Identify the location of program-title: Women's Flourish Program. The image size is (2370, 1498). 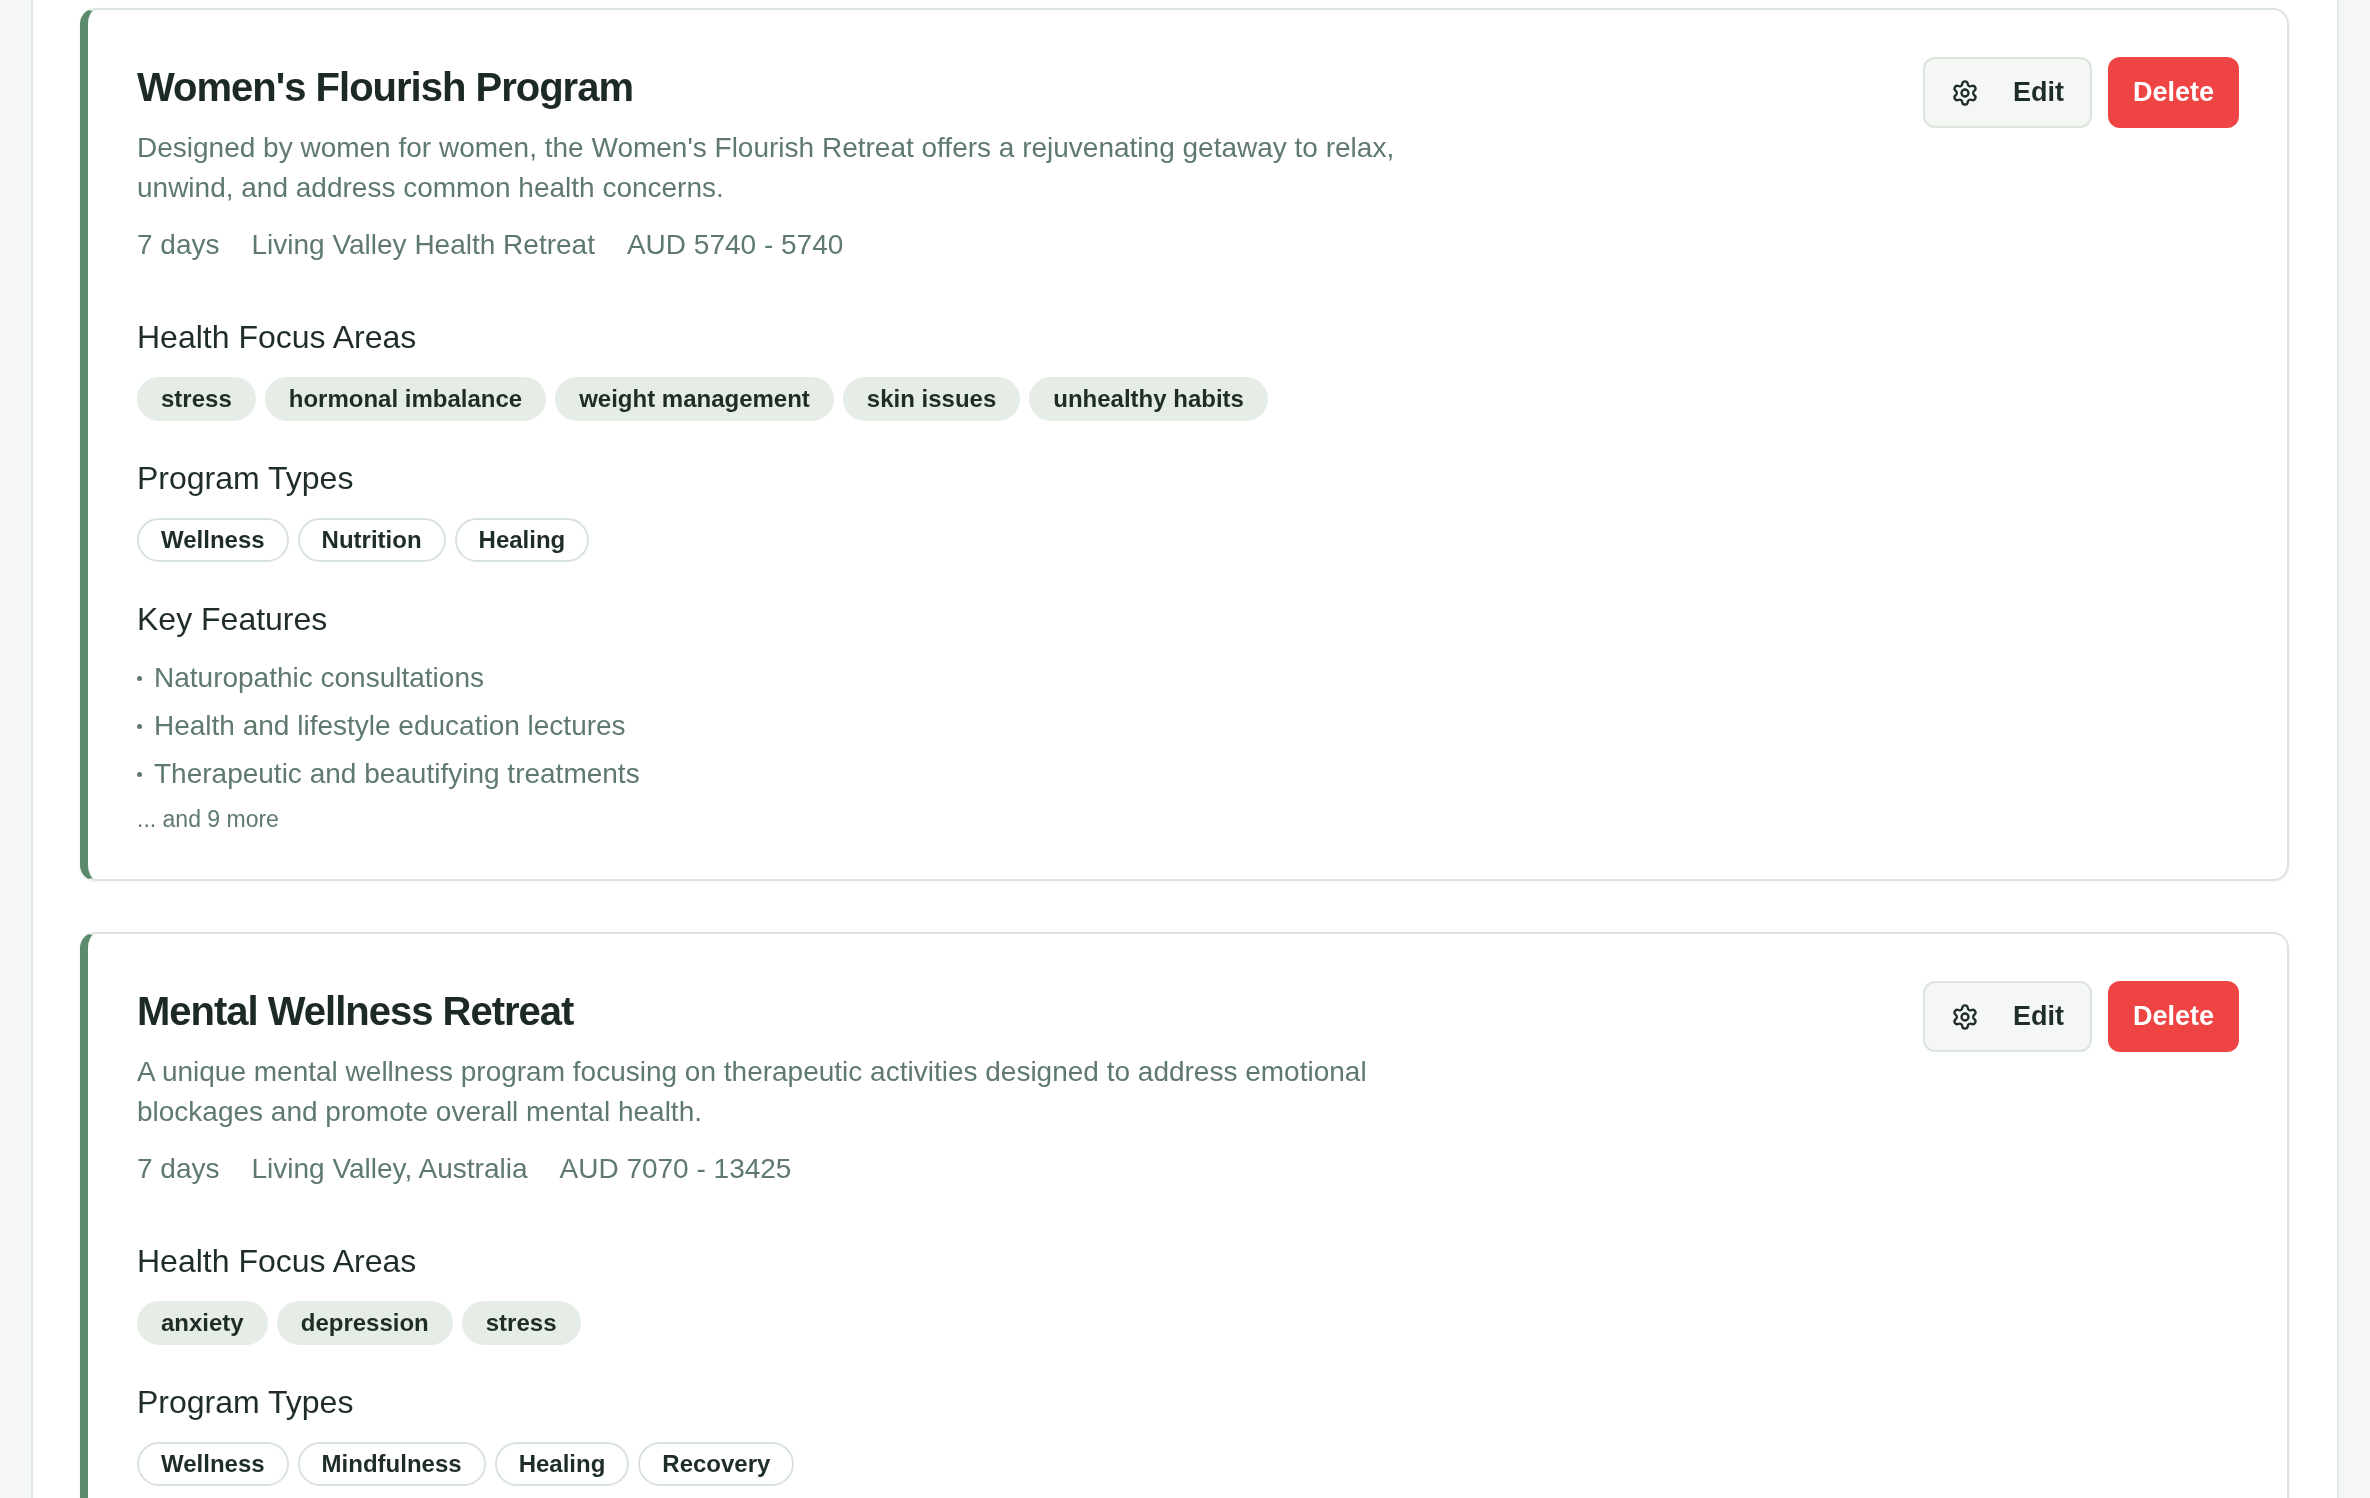
(385, 87).